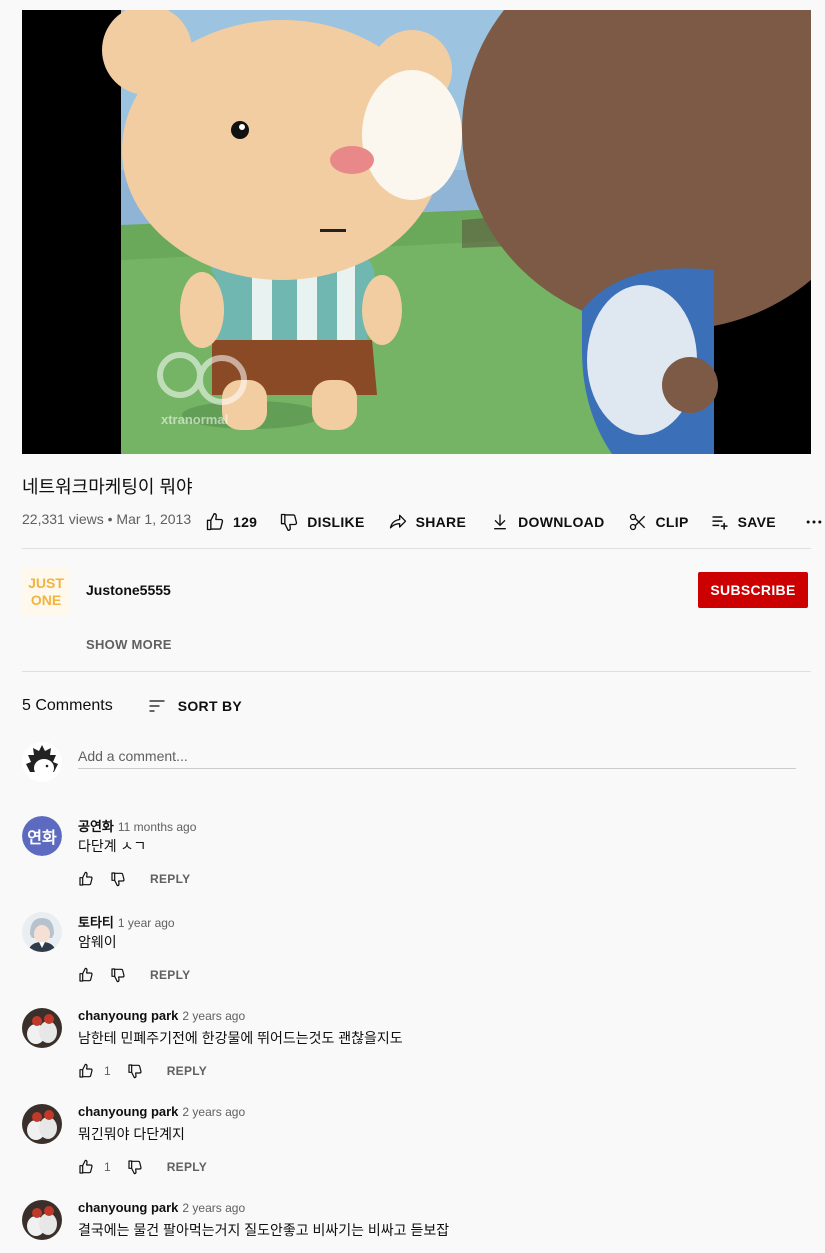  Describe the element at coordinates (112, 846) in the screenshot. I see `comment-text: 다단계 ㅅㄱ` at that location.